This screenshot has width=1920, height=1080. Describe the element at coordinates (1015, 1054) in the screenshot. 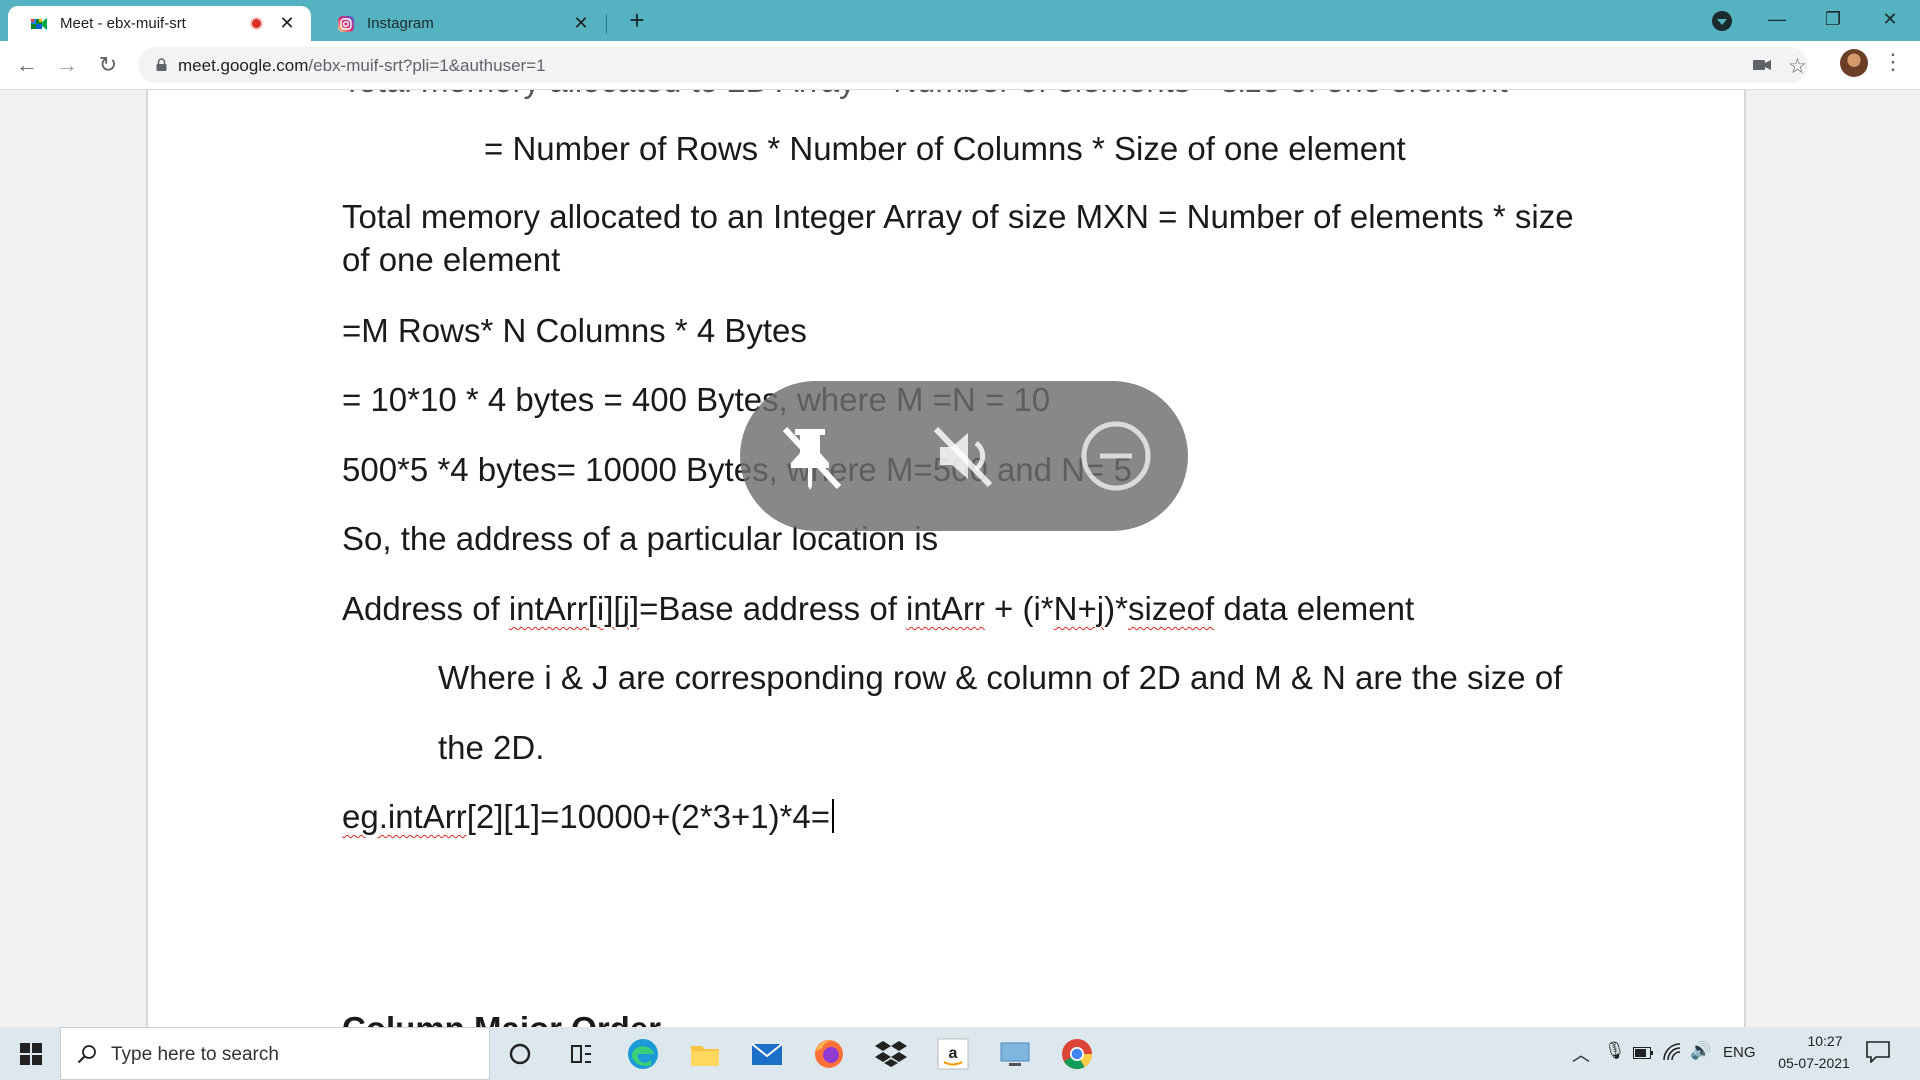

I see `desktop-app-icon` at that location.